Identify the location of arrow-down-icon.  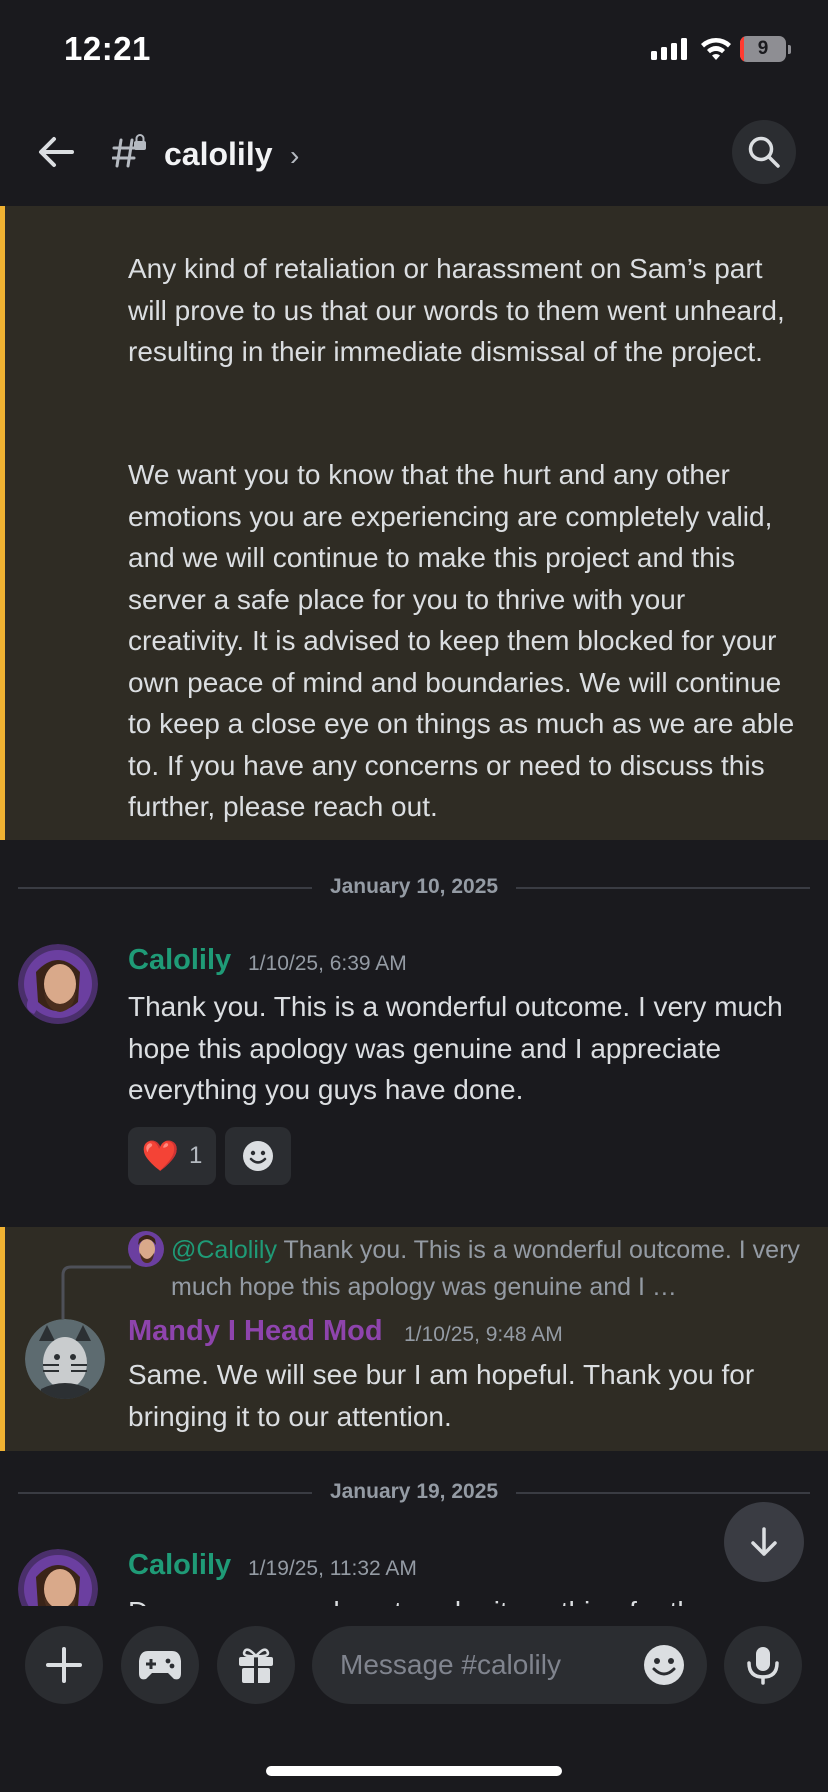
(764, 1541).